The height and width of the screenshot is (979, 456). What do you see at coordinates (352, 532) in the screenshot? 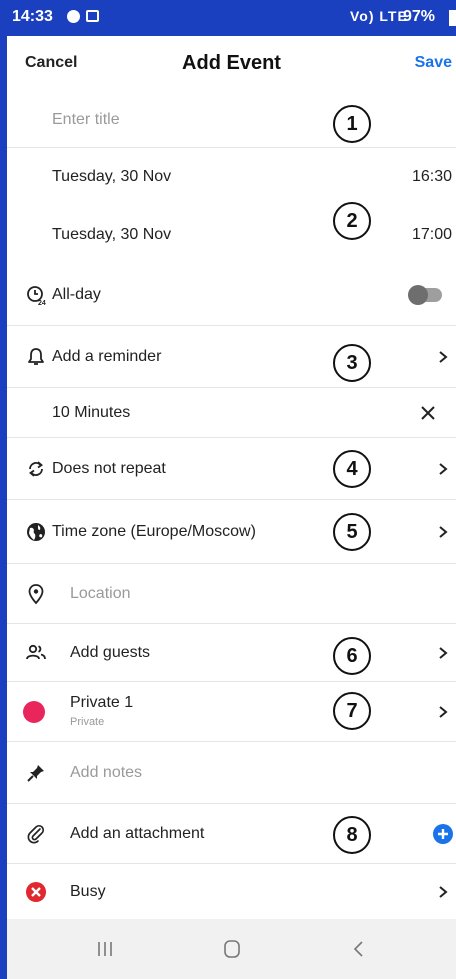
I see `annotation-badge-5: 5` at bounding box center [352, 532].